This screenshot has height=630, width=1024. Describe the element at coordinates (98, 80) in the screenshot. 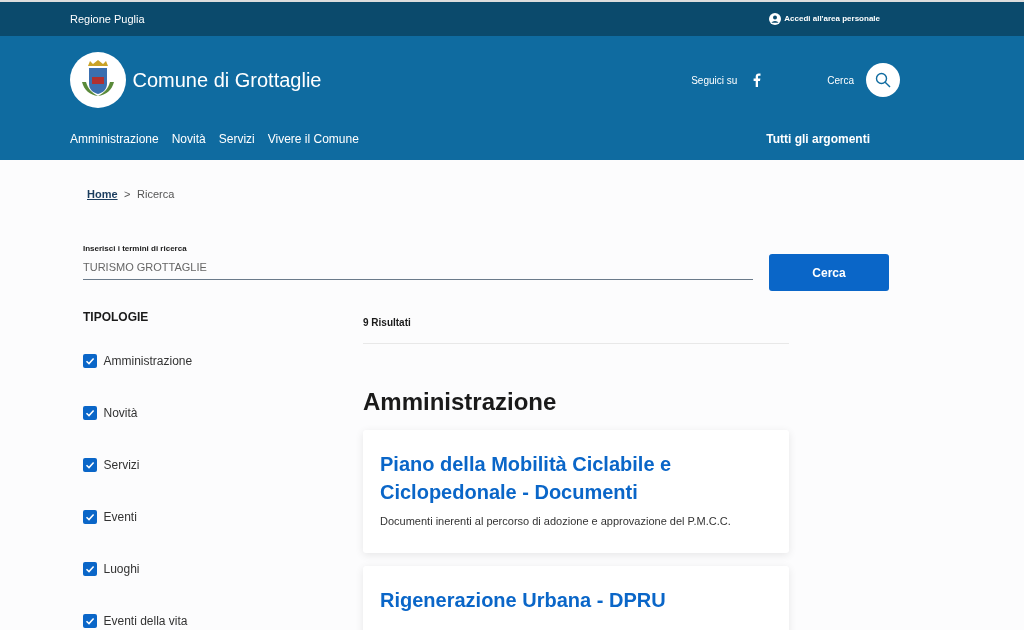

I see `coat-of-arms-icon` at that location.